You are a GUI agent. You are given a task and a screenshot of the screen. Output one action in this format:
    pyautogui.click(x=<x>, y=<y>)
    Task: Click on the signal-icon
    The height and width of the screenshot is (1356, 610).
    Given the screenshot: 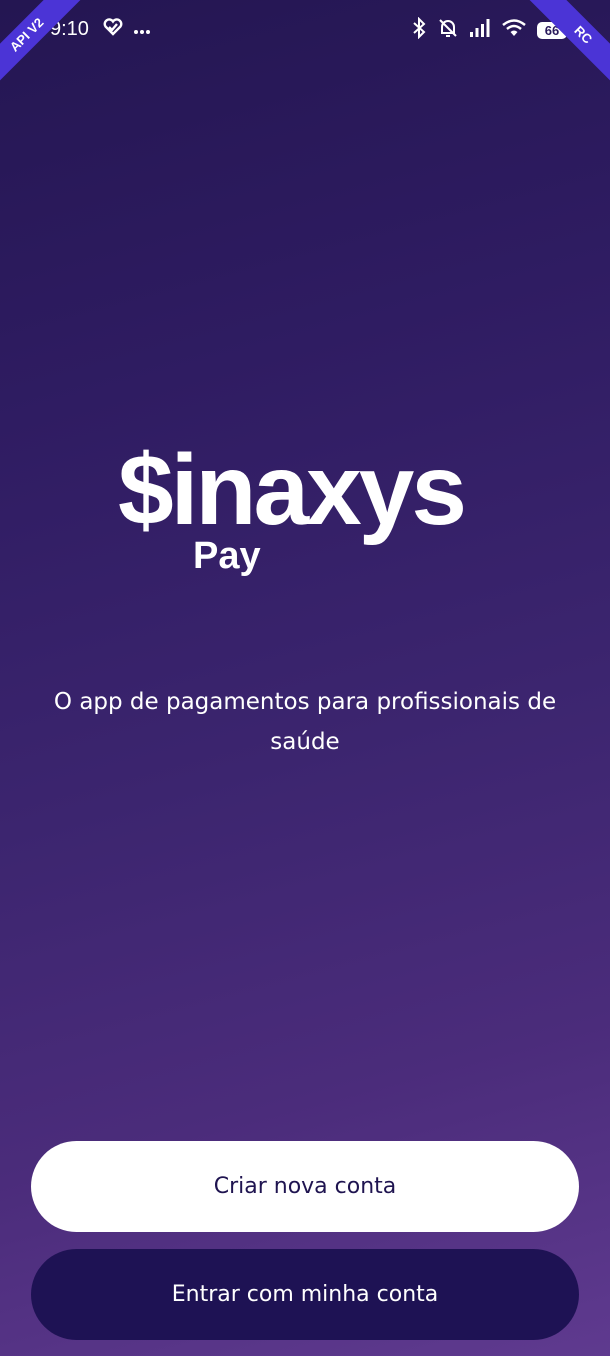 What is the action you would take?
    pyautogui.click(x=480, y=30)
    